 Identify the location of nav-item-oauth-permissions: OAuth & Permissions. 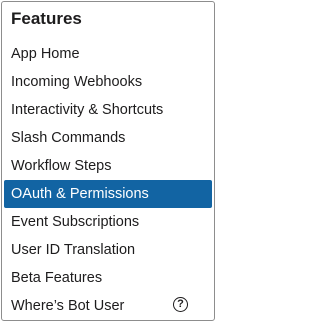
(108, 194).